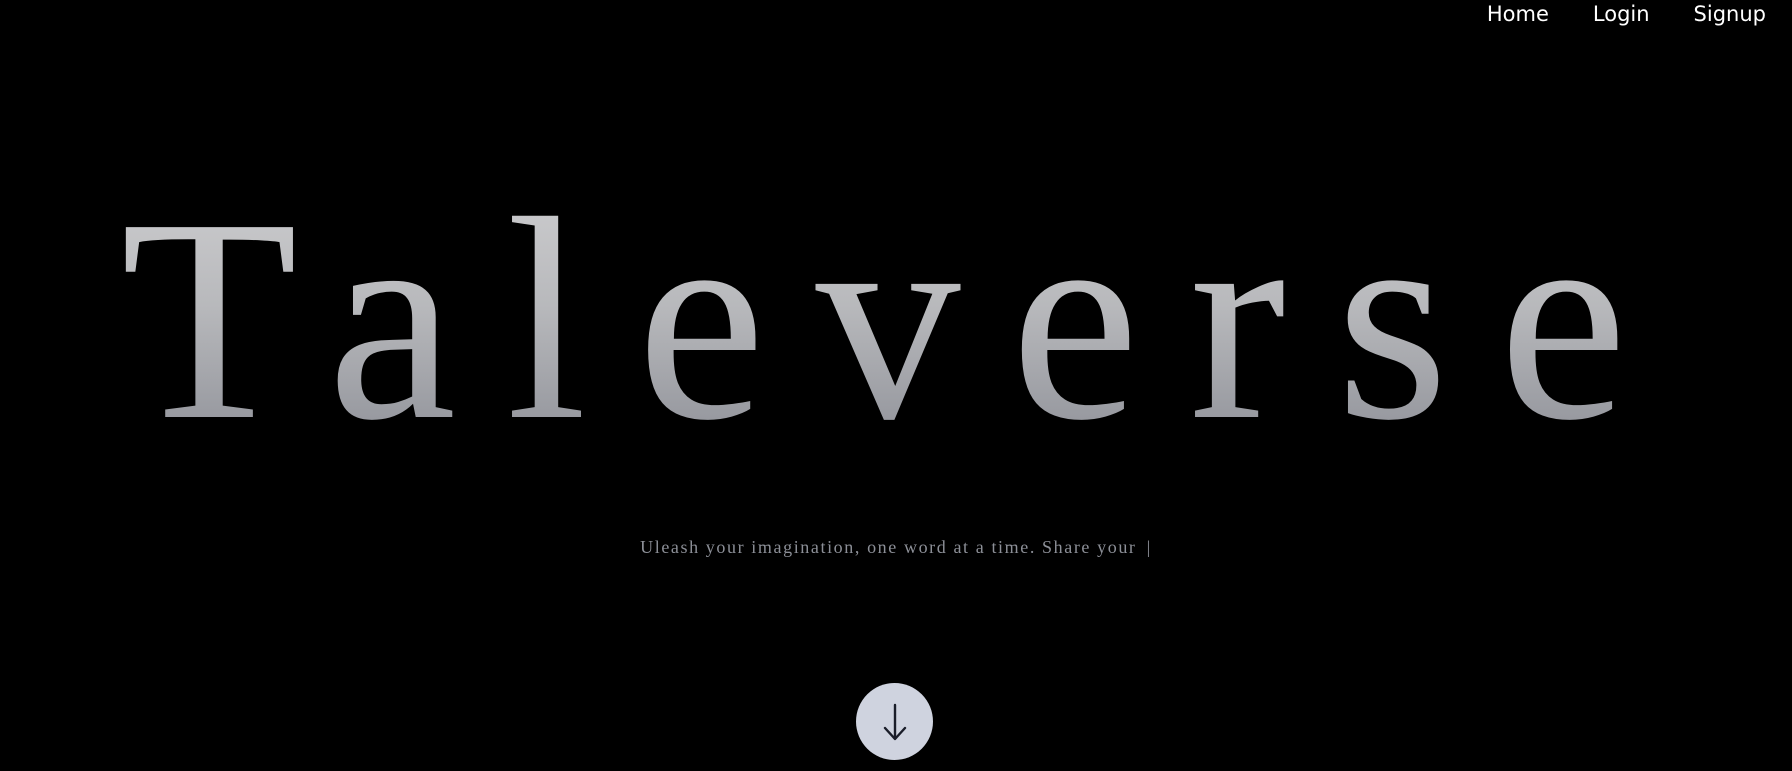  Describe the element at coordinates (1730, 14) in the screenshot. I see `nav-signup-link: Signup` at that location.